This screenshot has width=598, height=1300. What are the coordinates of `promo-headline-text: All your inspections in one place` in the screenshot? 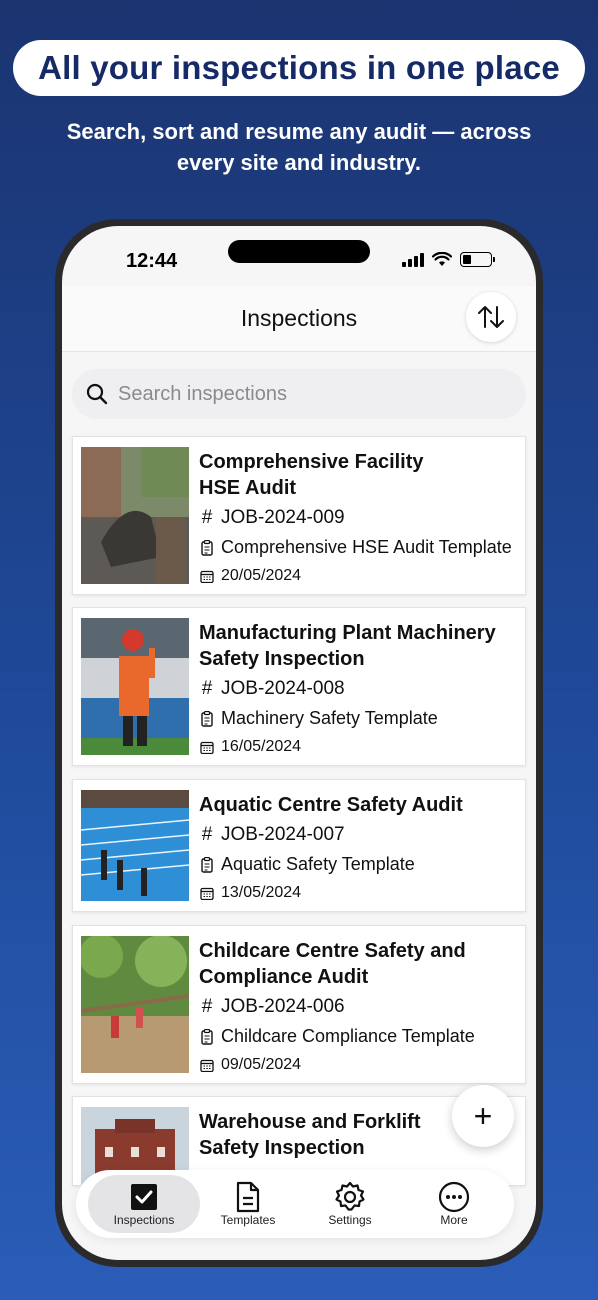 It's located at (299, 67).